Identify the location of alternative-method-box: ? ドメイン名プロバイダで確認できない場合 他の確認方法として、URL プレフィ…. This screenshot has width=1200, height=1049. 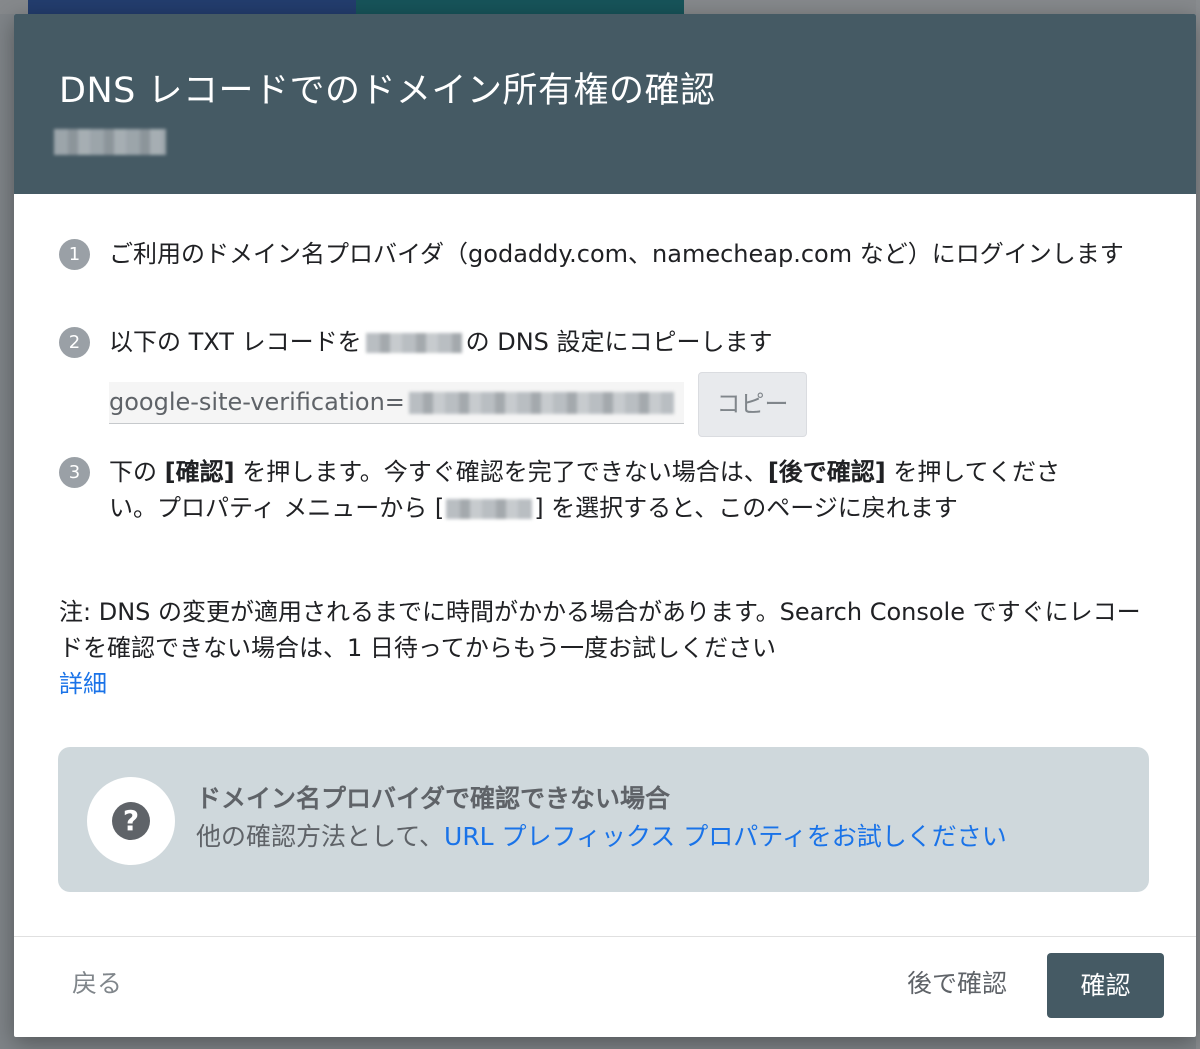
(603, 819).